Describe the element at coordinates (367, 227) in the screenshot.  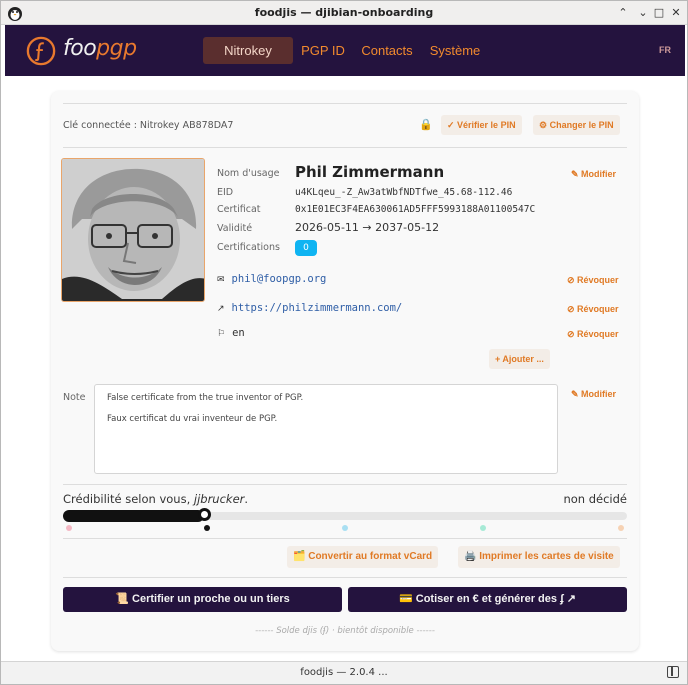
I see `validity-range: 2026-05-11 → 2037-05-12` at that location.